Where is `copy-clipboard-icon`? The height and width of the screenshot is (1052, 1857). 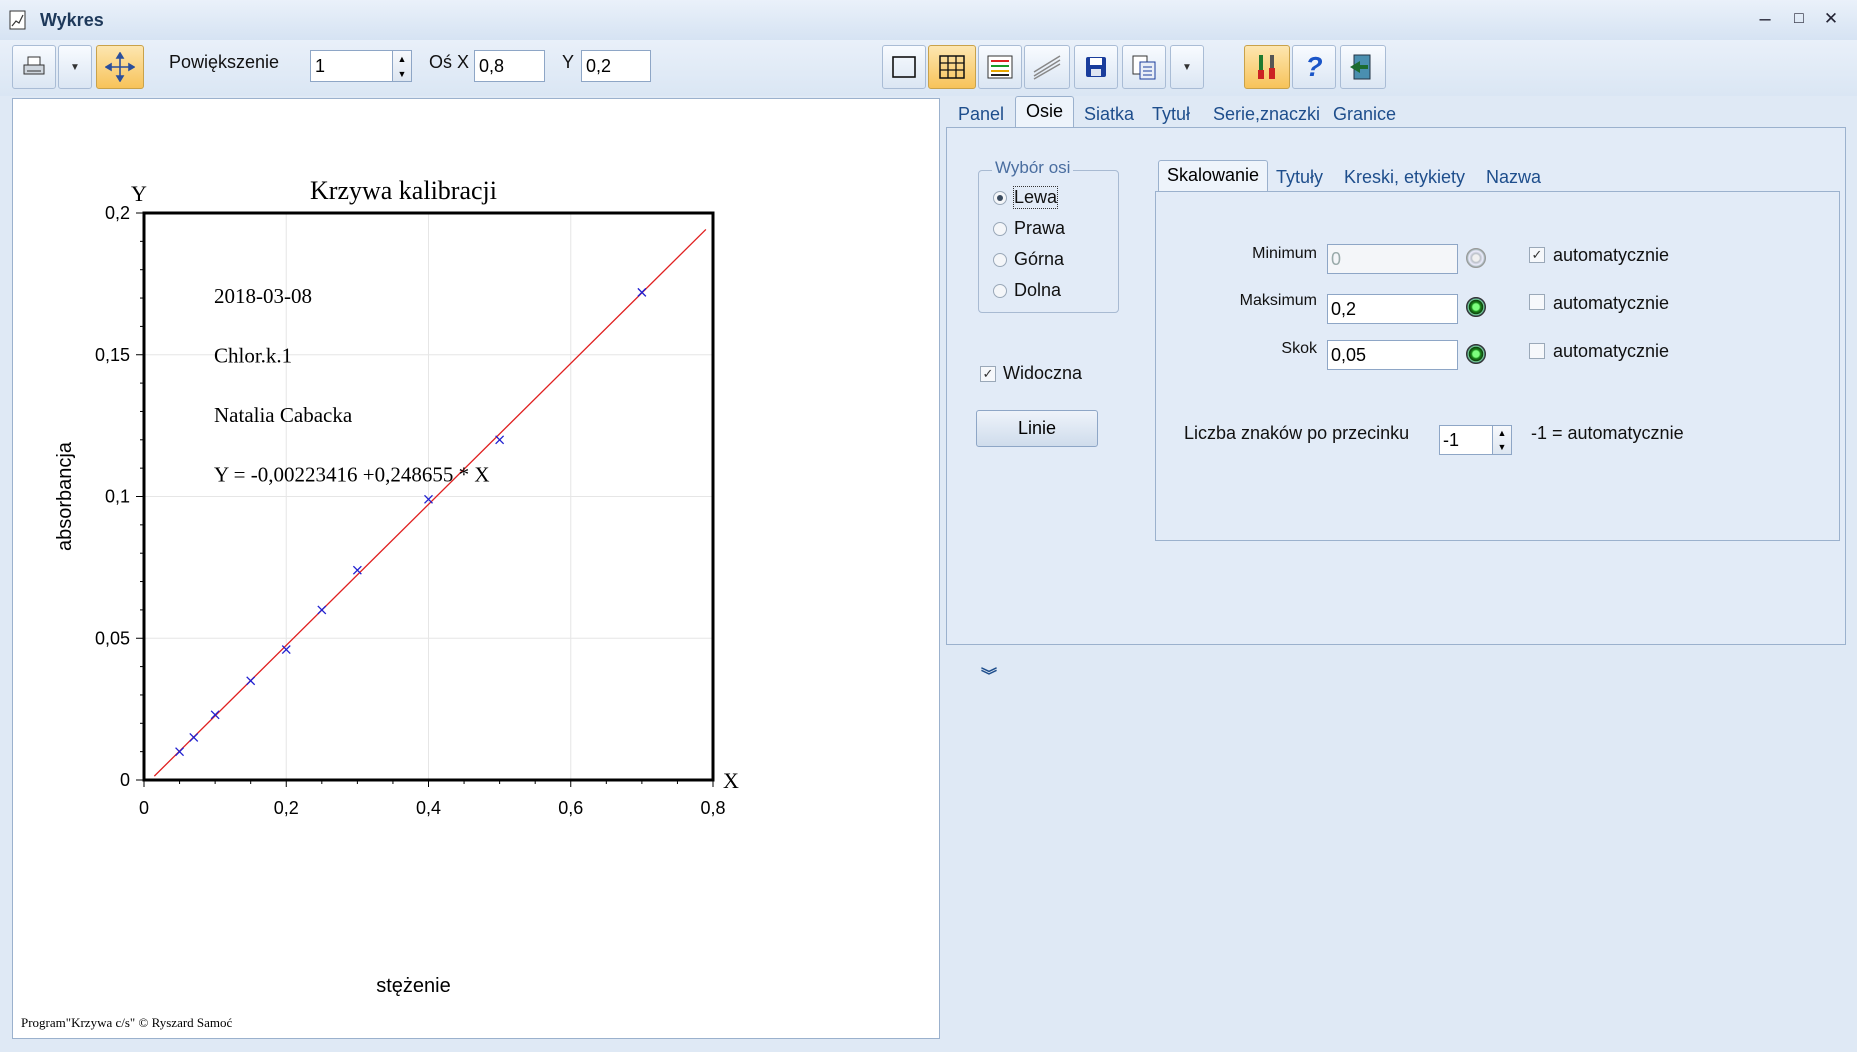 copy-clipboard-icon is located at coordinates (1144, 67).